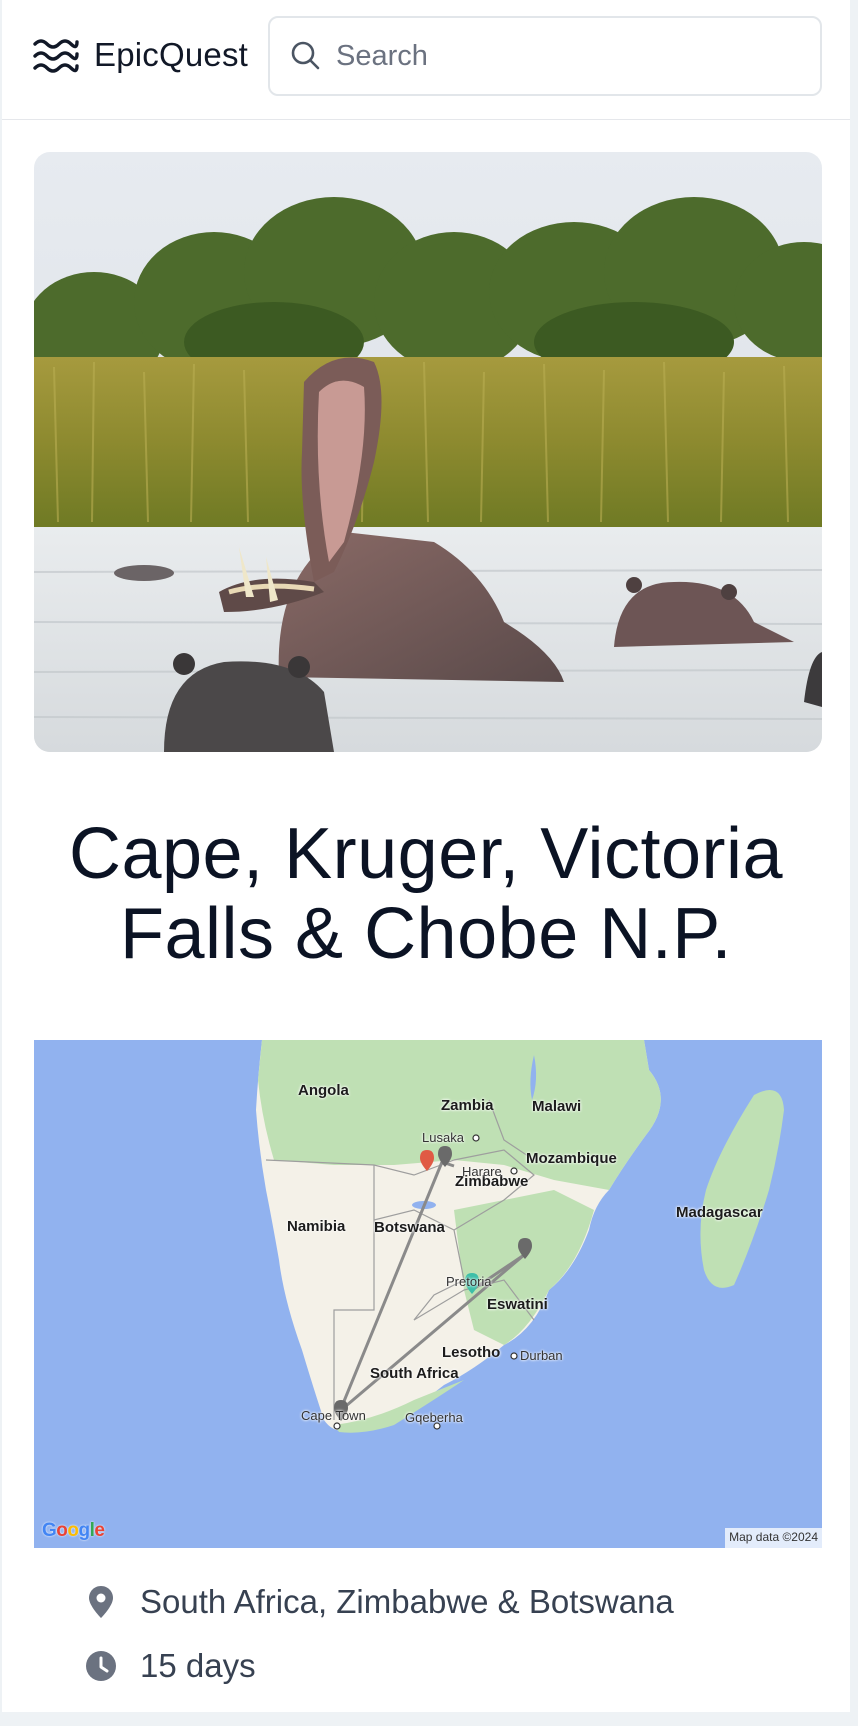 The width and height of the screenshot is (858, 1726). What do you see at coordinates (101, 1666) in the screenshot?
I see `clock-icon` at bounding box center [101, 1666].